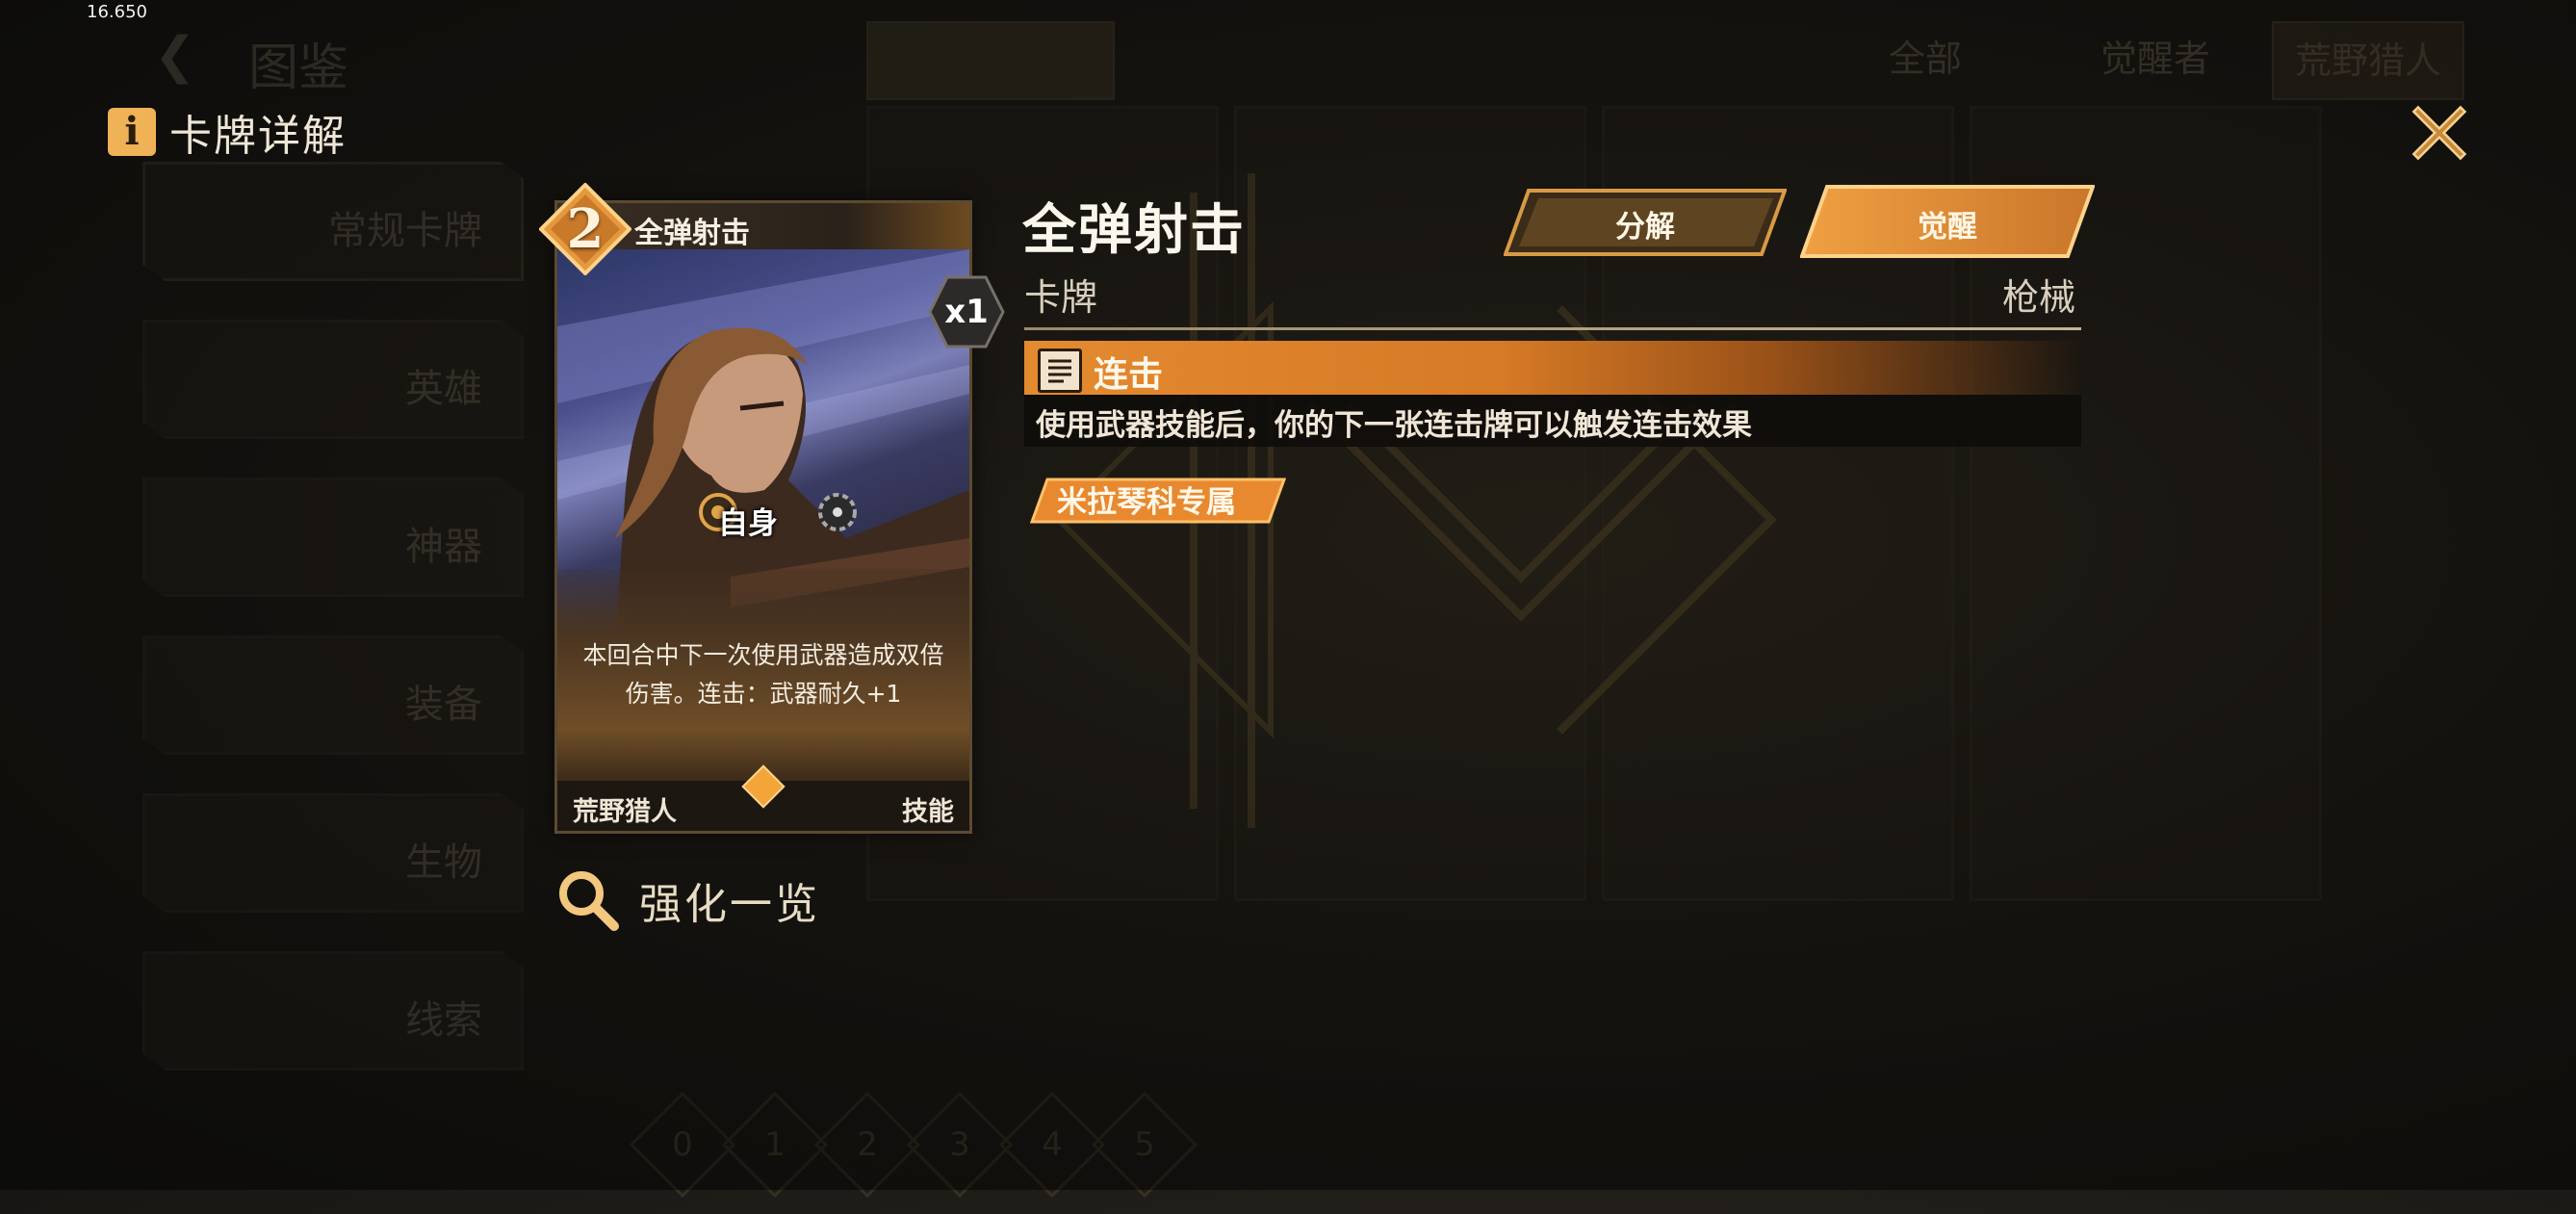 Image resolution: width=2576 pixels, height=1214 pixels. What do you see at coordinates (692, 233) in the screenshot?
I see `card-name: 全弹射击` at bounding box center [692, 233].